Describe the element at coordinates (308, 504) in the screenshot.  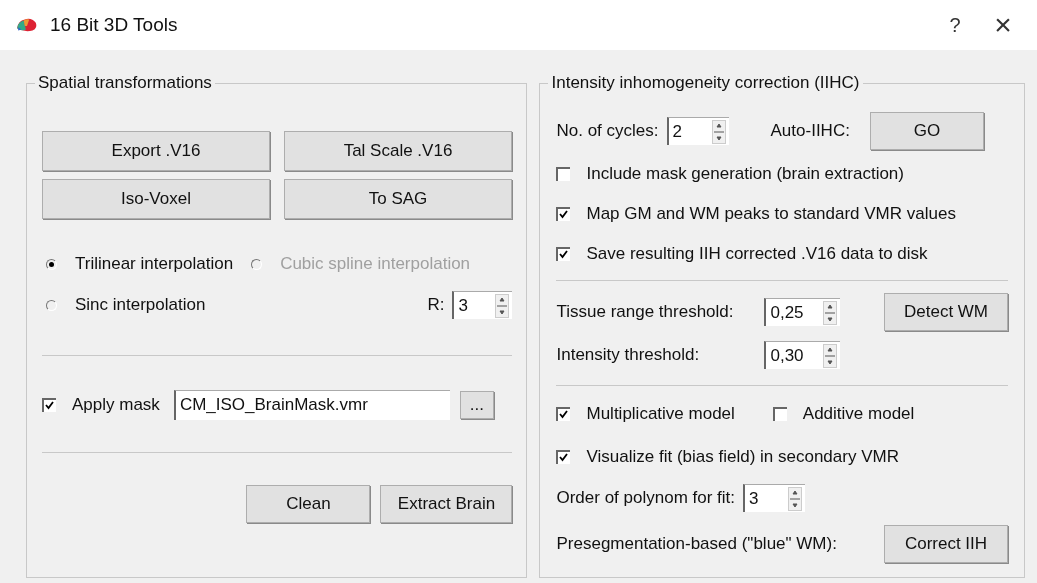
I see `push-button: Clean` at that location.